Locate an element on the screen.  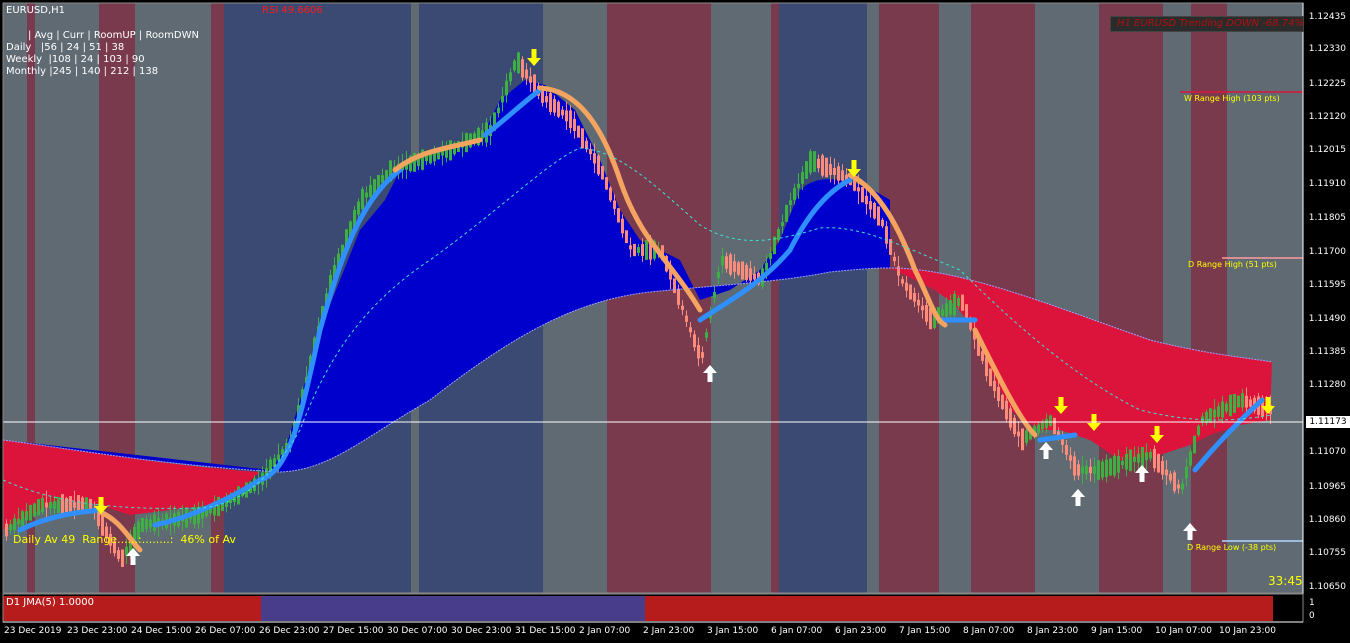
time-axis-label: 6 Jan 23:00 is located at coordinates (861, 631).